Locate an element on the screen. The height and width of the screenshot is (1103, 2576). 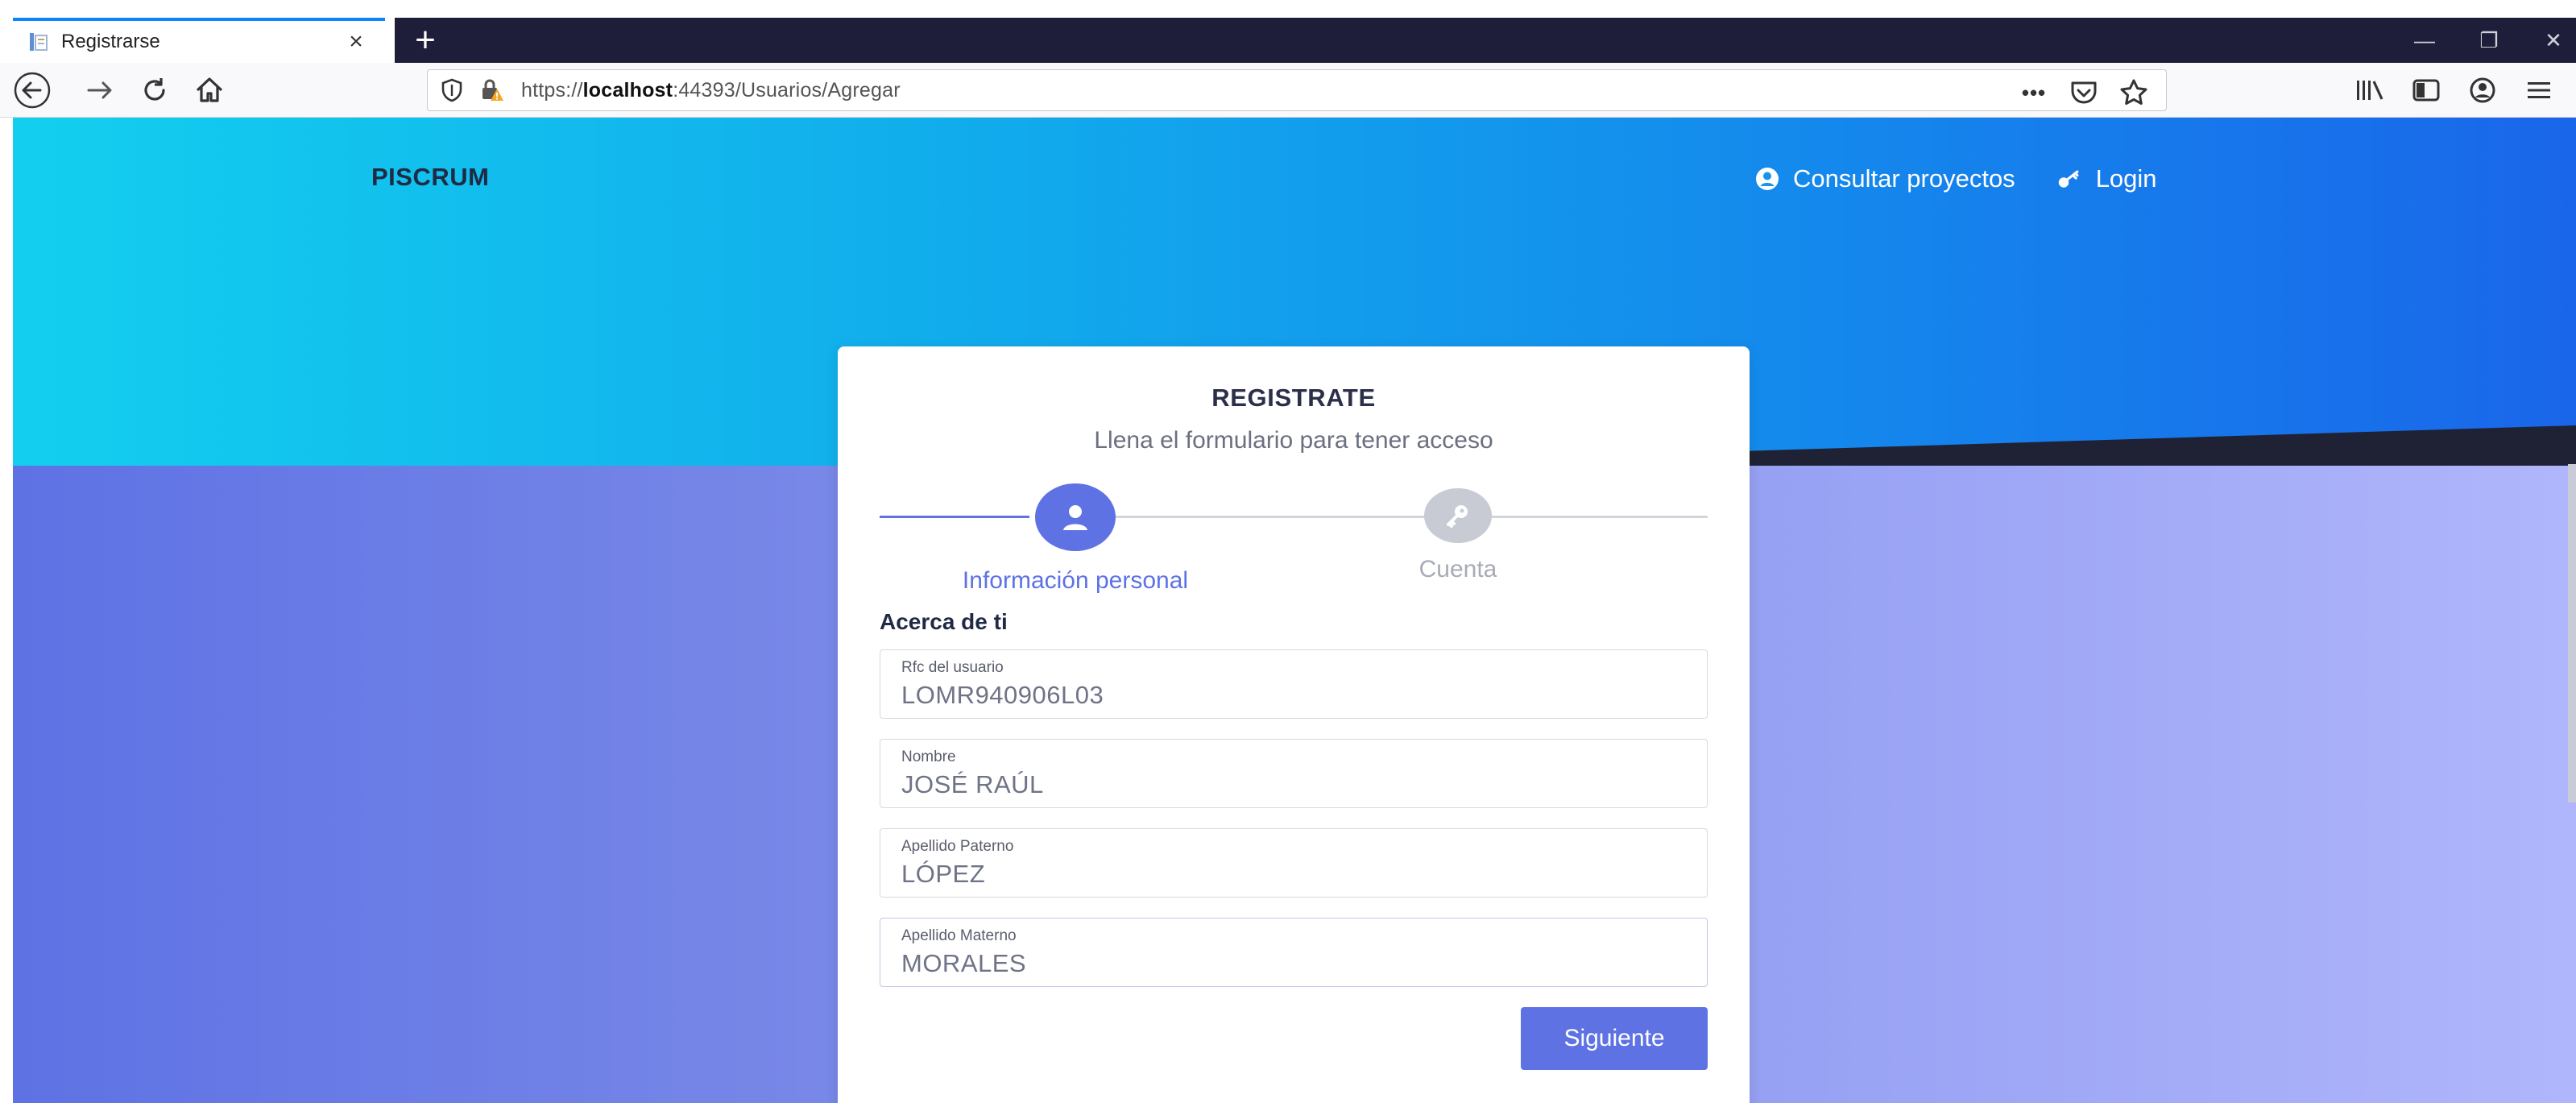
tab-title: Registrarse is located at coordinates (110, 41).